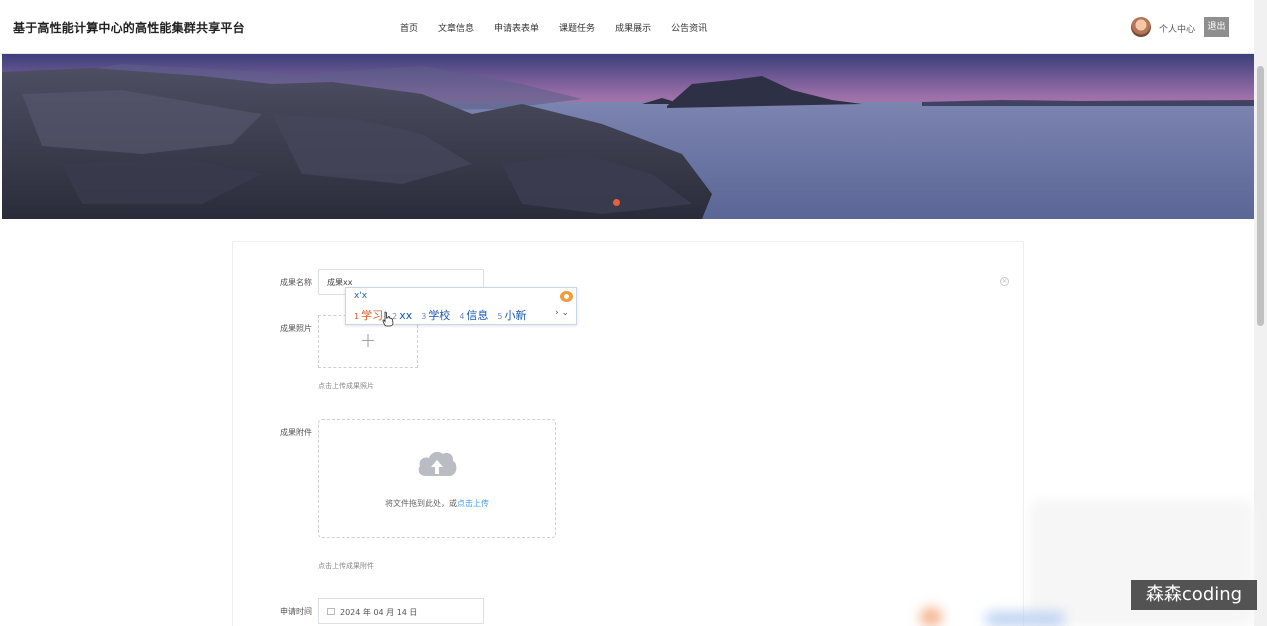 The image size is (1267, 626). What do you see at coordinates (689, 27) in the screenshot?
I see `nav-item-announcements: 公告资讯` at bounding box center [689, 27].